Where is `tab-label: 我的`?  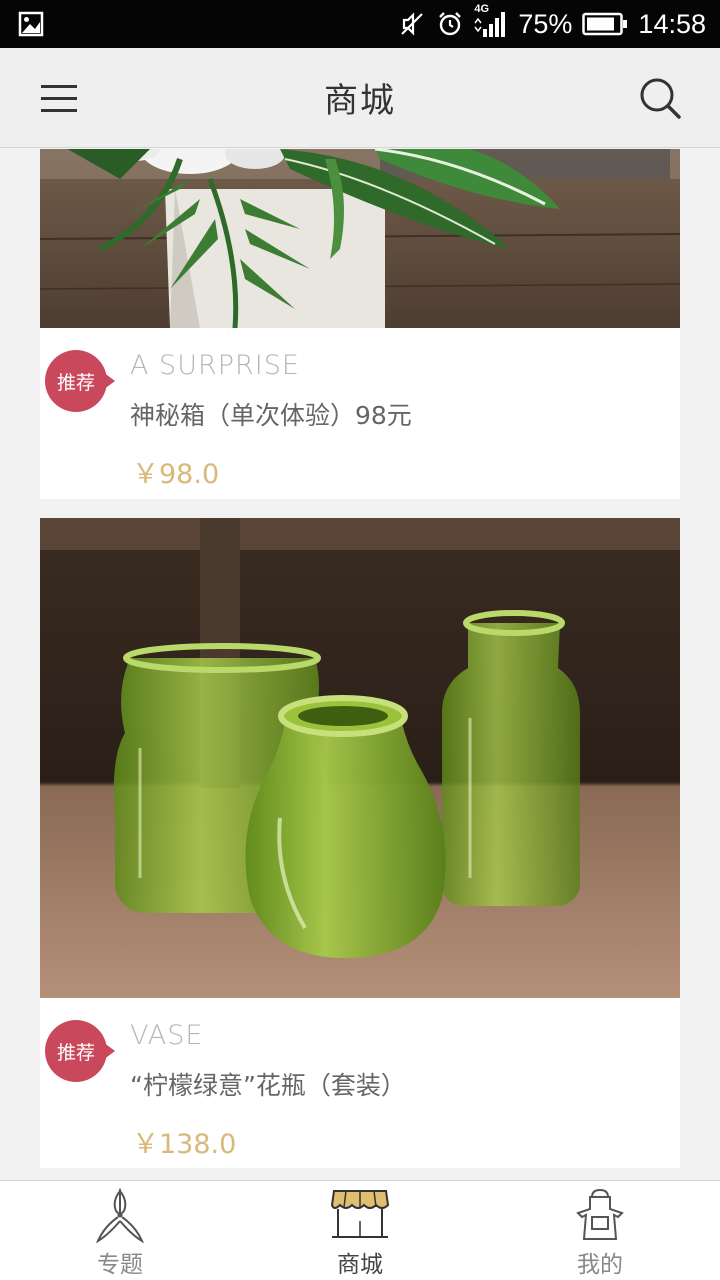
tab-label: 我的 is located at coordinates (600, 1265).